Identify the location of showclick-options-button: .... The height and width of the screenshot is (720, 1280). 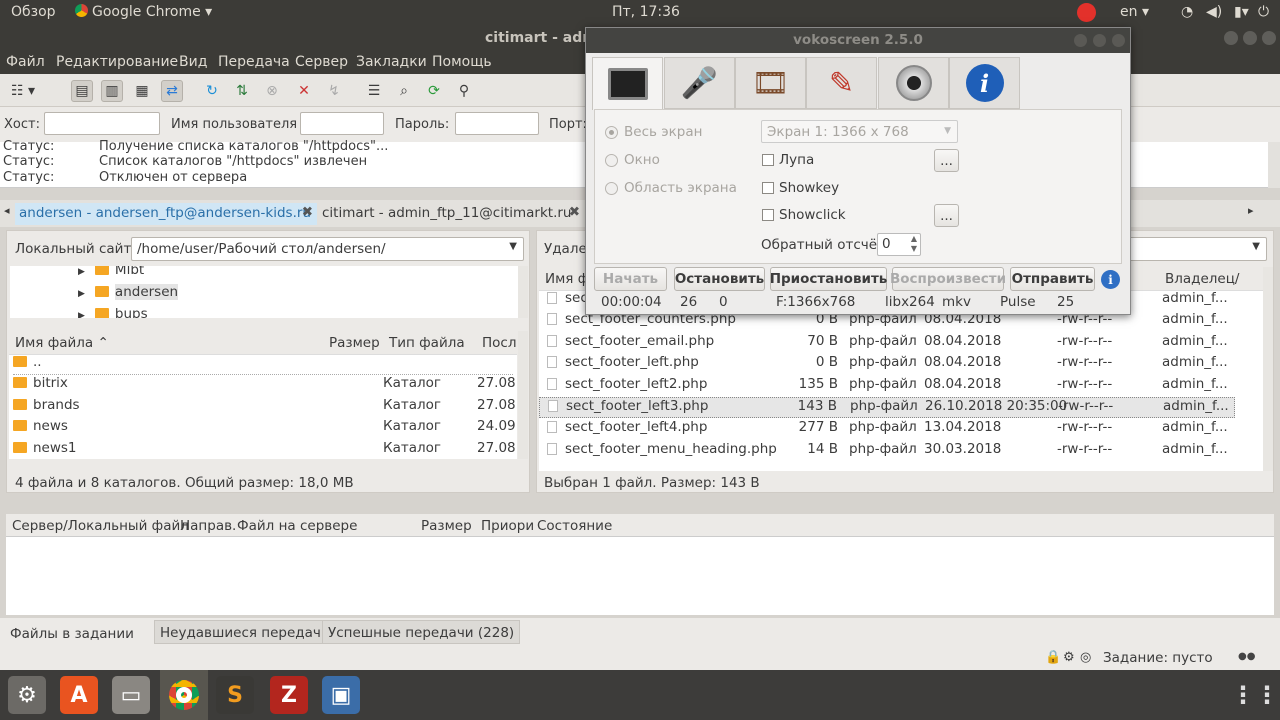
(946, 215).